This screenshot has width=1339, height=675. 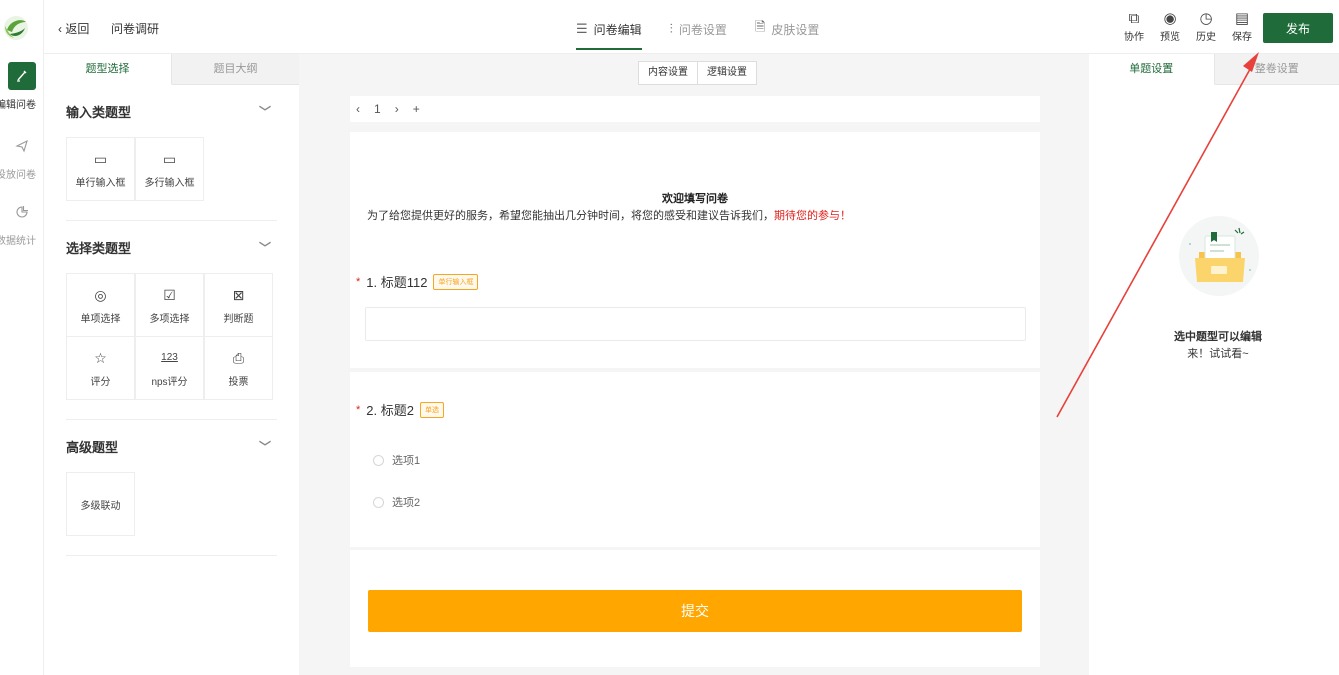 What do you see at coordinates (100, 183) in the screenshot?
I see `type-label: 单行输入框` at bounding box center [100, 183].